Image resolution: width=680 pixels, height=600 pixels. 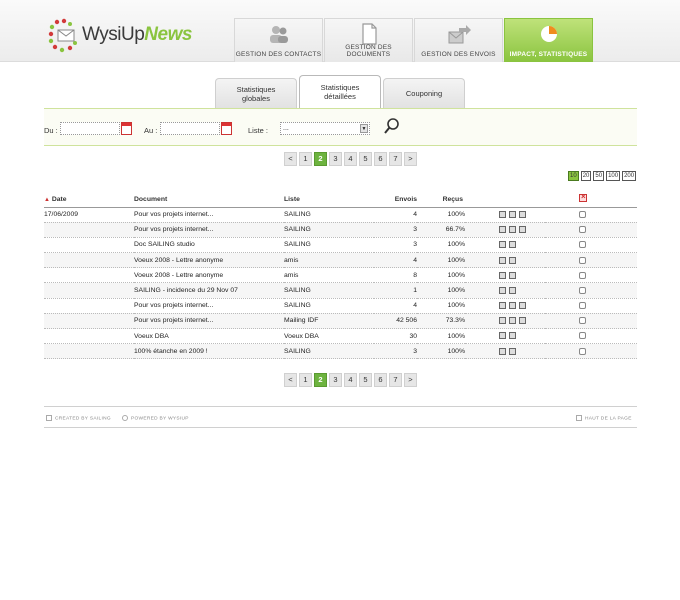 I want to click on row-received: 100%, so click(x=441, y=275).